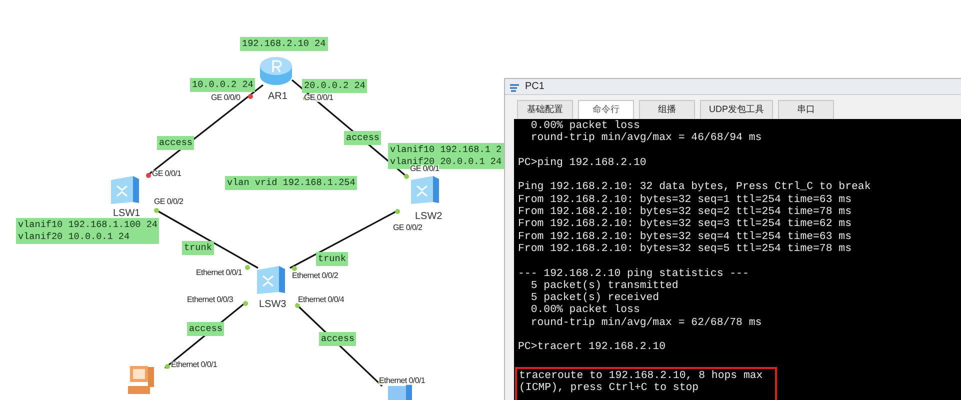 The width and height of the screenshot is (961, 400). I want to click on port-label: GE 0/0/0, so click(225, 98).